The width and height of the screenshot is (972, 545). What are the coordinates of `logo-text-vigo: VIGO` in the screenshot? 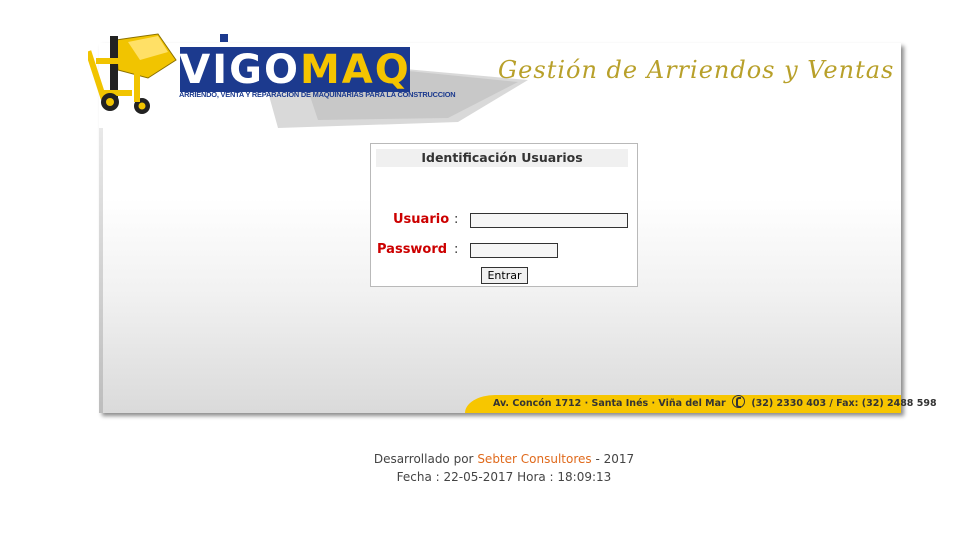 It's located at (239, 69).